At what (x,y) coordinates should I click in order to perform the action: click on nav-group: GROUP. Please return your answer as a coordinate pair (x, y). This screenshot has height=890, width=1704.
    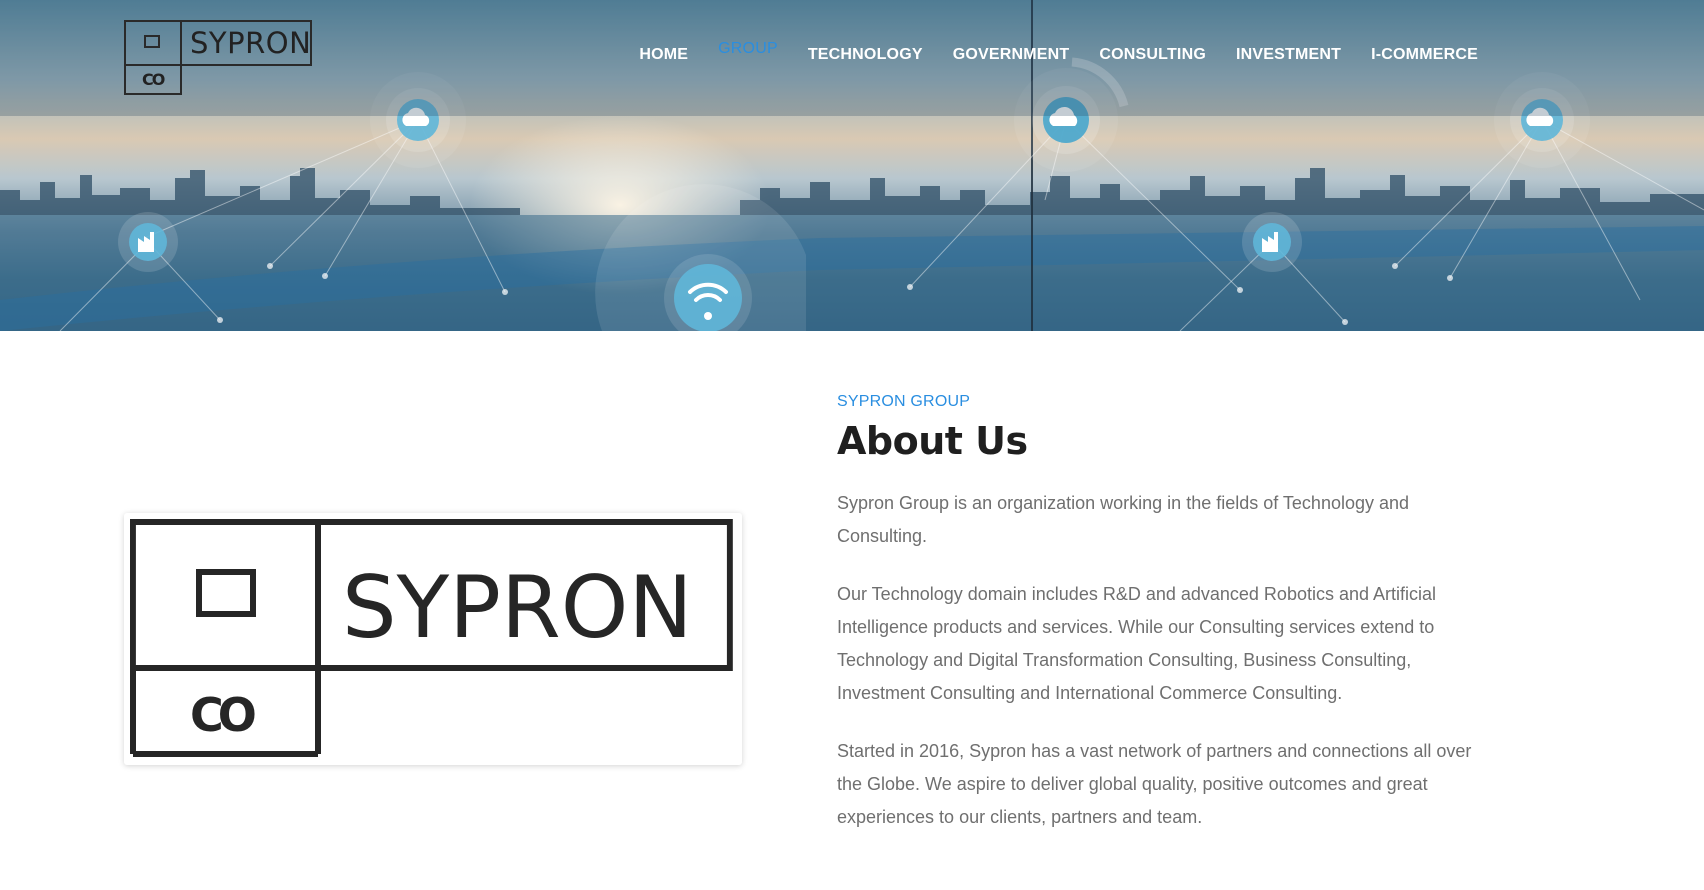
    Looking at the image, I should click on (748, 49).